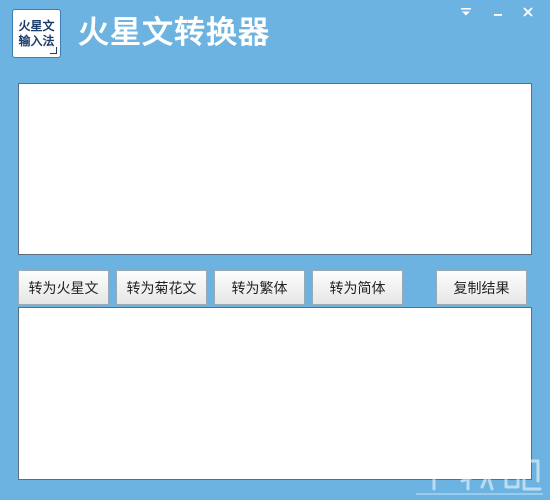 Image resolution: width=550 pixels, height=500 pixels. Describe the element at coordinates (53, 50) in the screenshot. I see `logo-corner-mark` at that location.